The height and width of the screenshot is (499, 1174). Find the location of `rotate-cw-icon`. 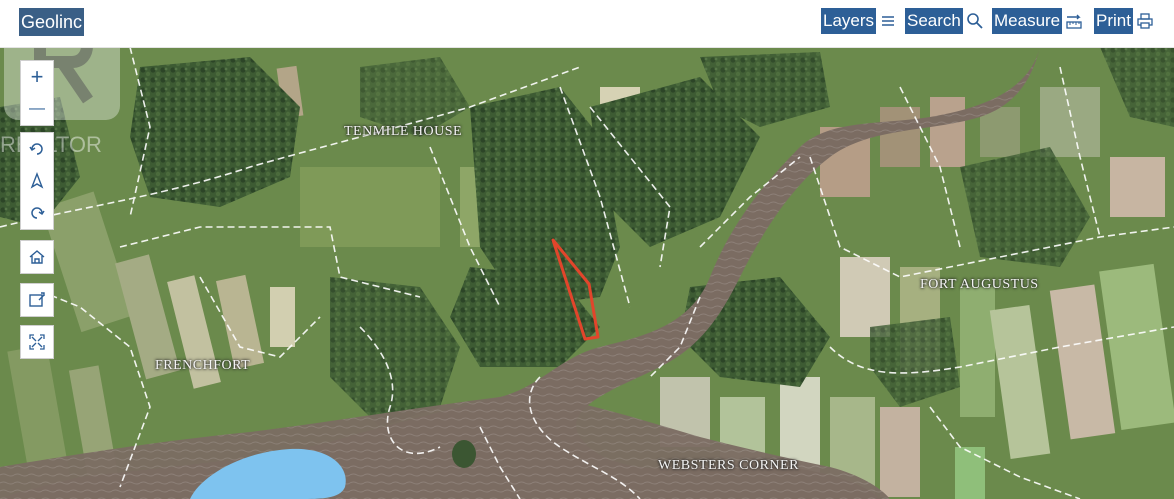

rotate-cw-icon is located at coordinates (37, 213).